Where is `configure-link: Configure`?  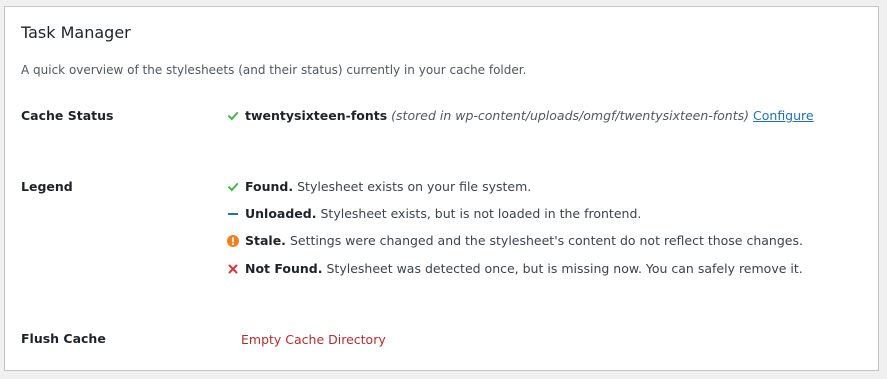
configure-link: Configure is located at coordinates (783, 115).